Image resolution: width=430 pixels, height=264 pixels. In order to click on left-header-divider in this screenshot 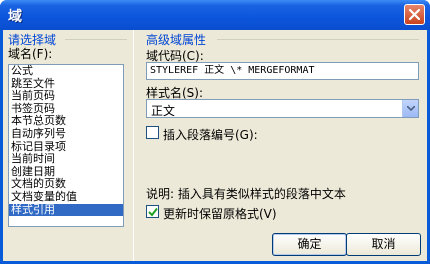, I will do `click(96, 39)`.